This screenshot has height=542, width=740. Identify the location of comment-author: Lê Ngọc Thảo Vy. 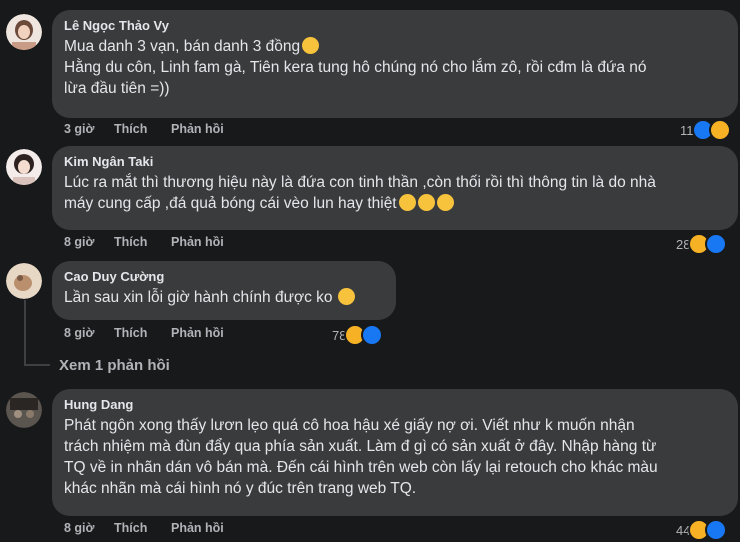
(395, 25).